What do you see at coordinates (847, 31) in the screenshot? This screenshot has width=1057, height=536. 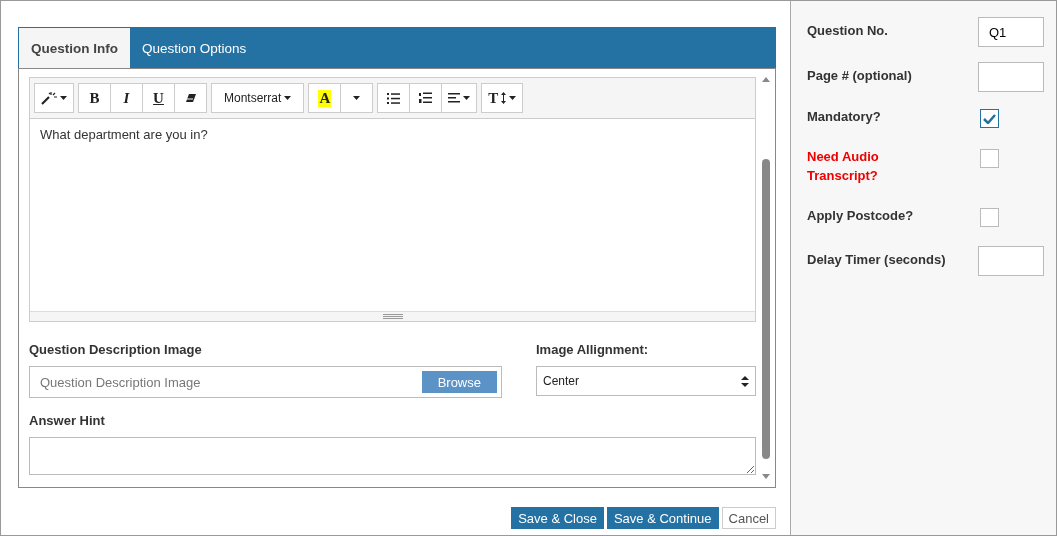 I see `setting-label: Question No.` at bounding box center [847, 31].